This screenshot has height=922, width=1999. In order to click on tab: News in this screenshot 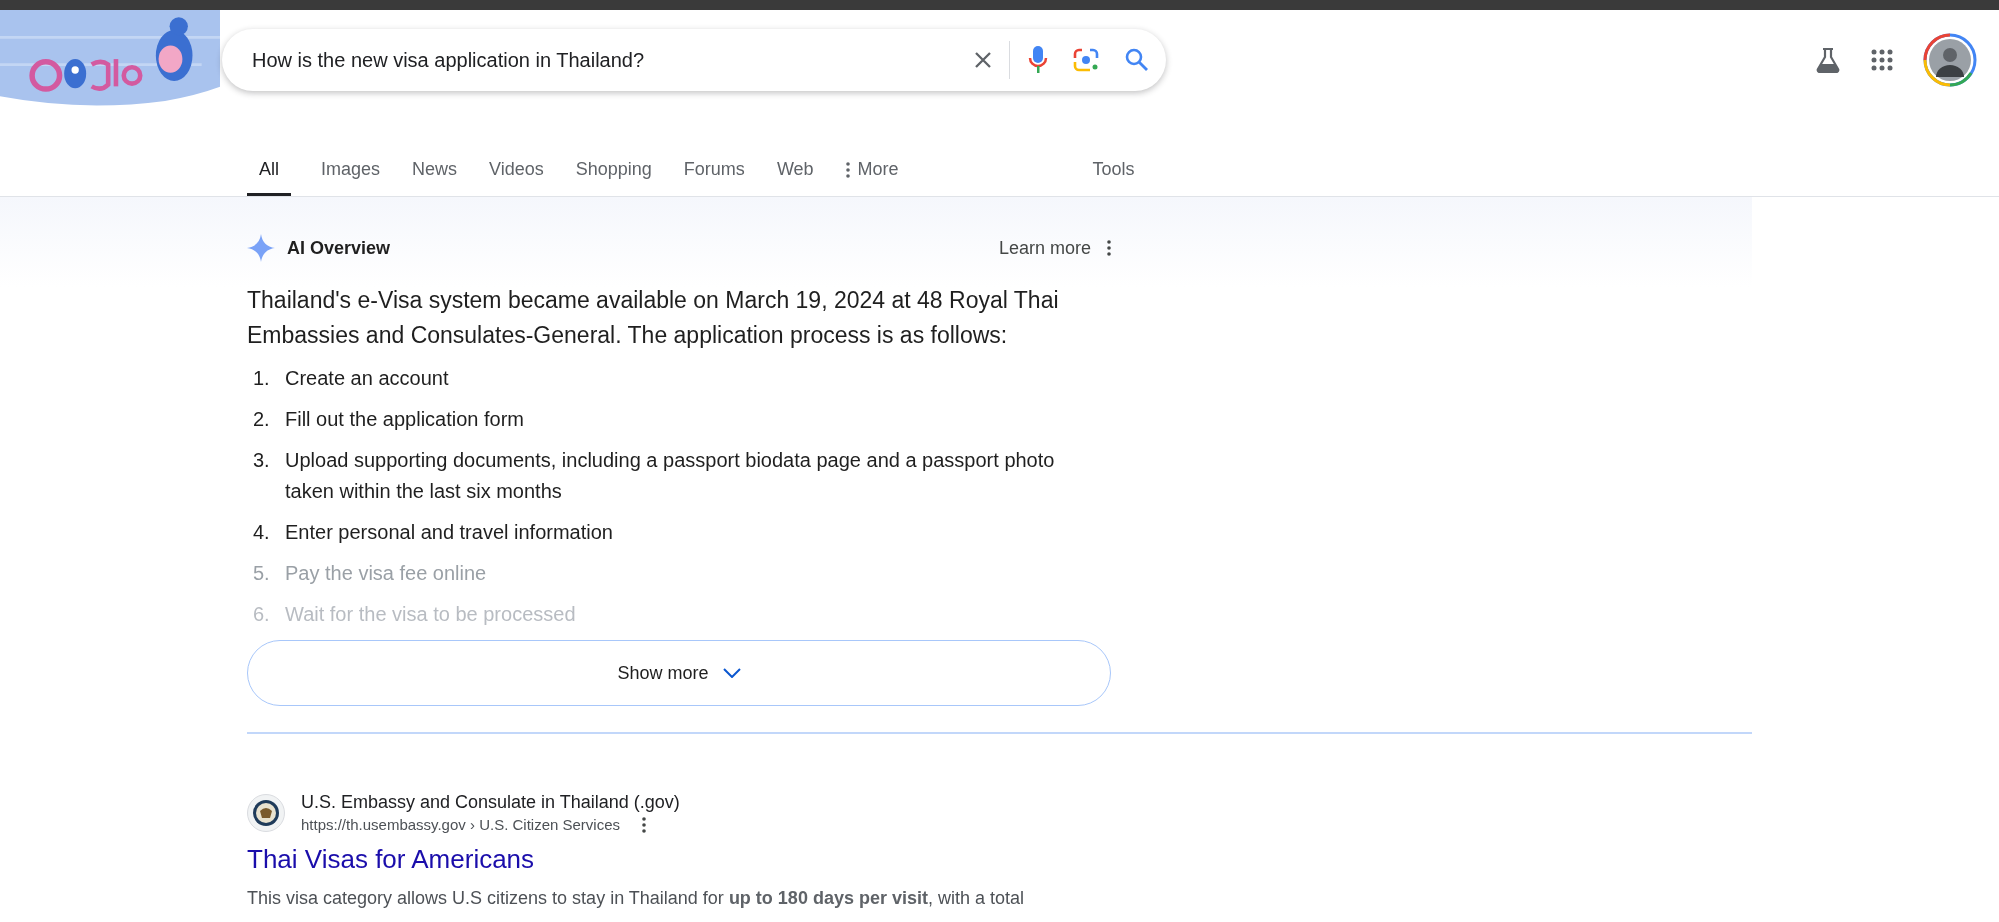, I will do `click(435, 177)`.